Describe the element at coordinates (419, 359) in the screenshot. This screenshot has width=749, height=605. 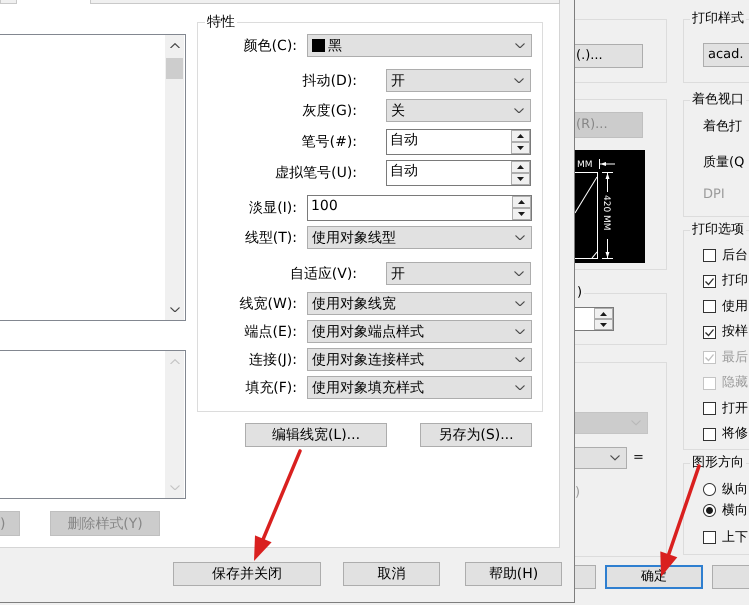
I see `dropdown: 使用对象连接样式` at that location.